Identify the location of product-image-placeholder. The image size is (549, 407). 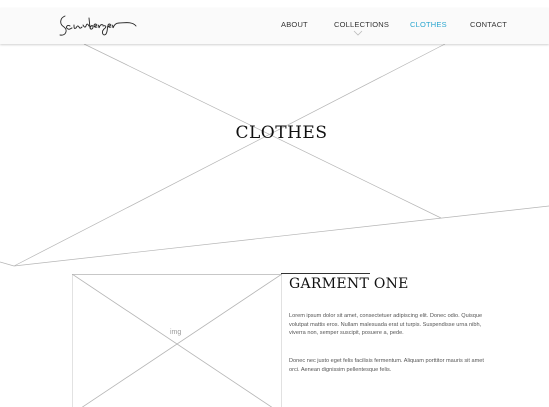
(177, 340).